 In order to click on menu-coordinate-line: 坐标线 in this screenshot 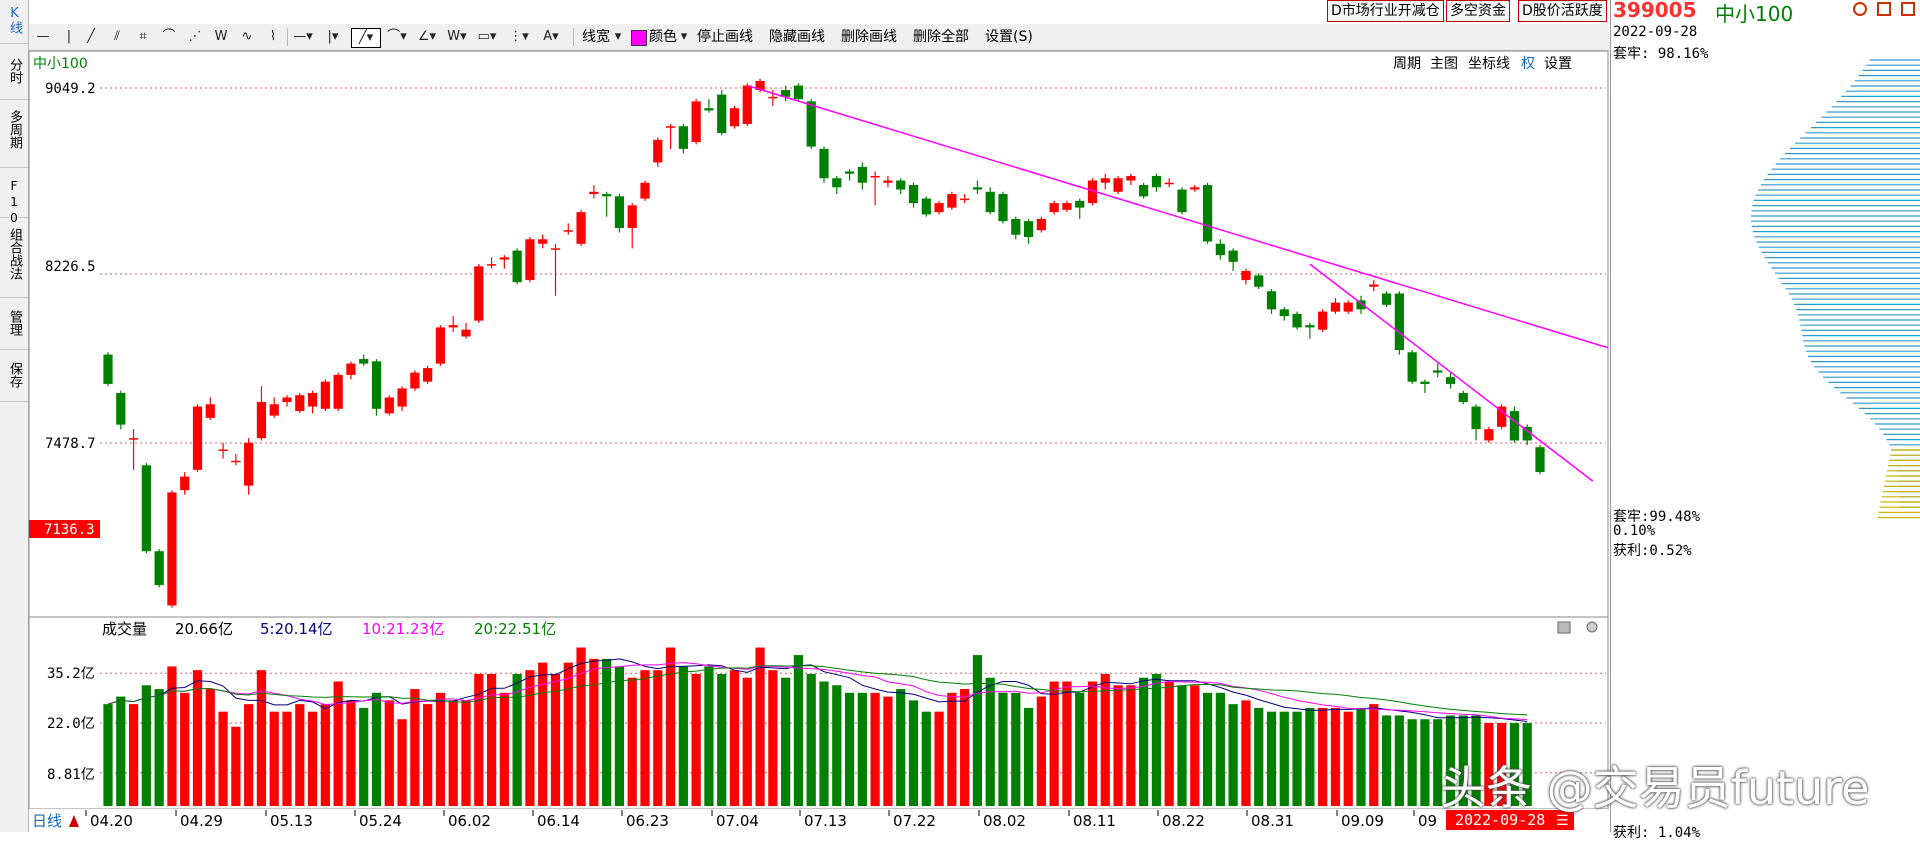, I will do `click(1489, 64)`.